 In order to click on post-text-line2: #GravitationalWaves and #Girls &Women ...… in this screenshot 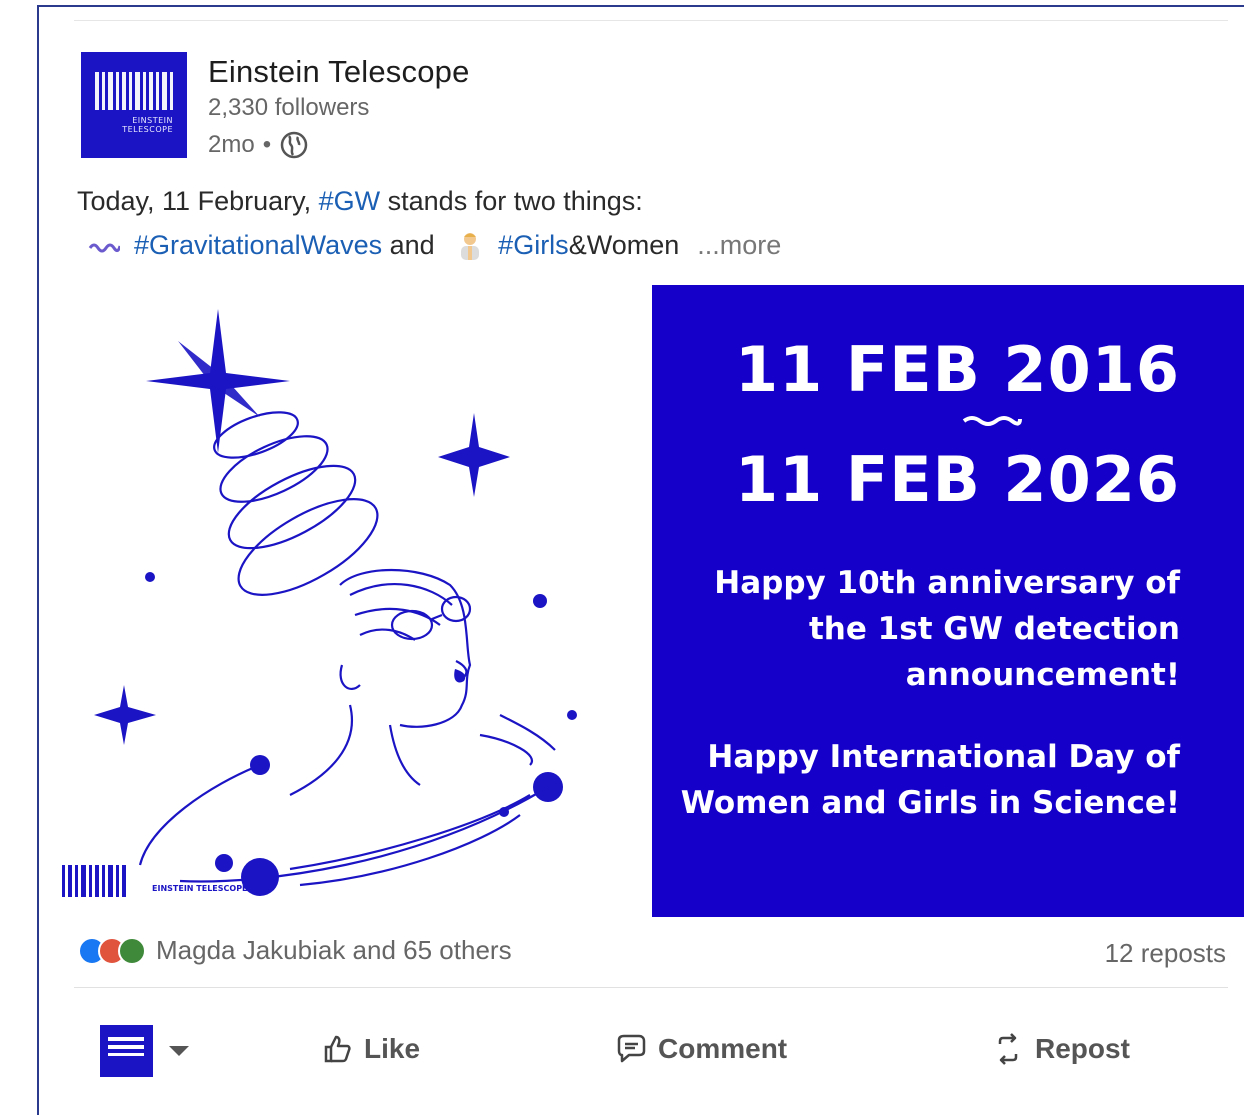, I will do `click(434, 245)`.